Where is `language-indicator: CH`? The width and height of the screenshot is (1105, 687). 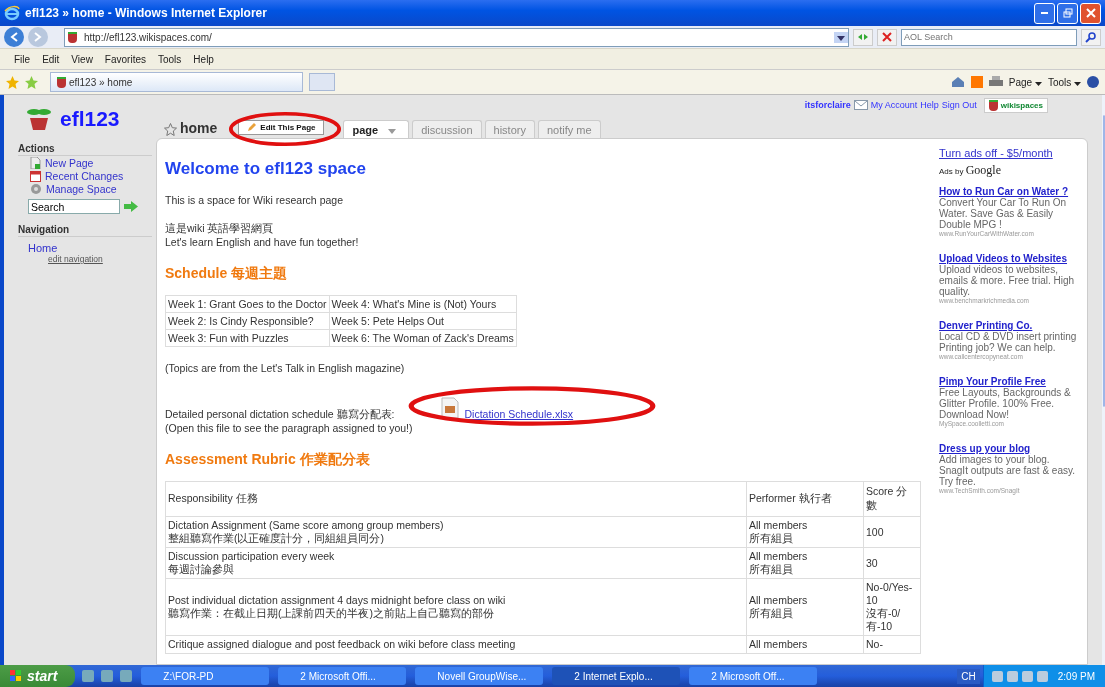 language-indicator: CH is located at coordinates (968, 676).